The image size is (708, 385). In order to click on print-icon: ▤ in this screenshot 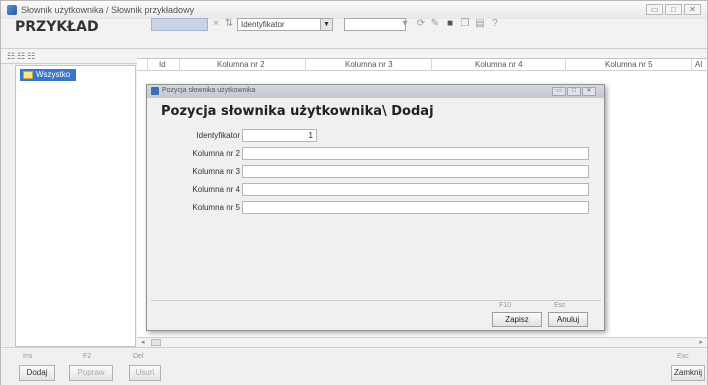, I will do `click(480, 24)`.